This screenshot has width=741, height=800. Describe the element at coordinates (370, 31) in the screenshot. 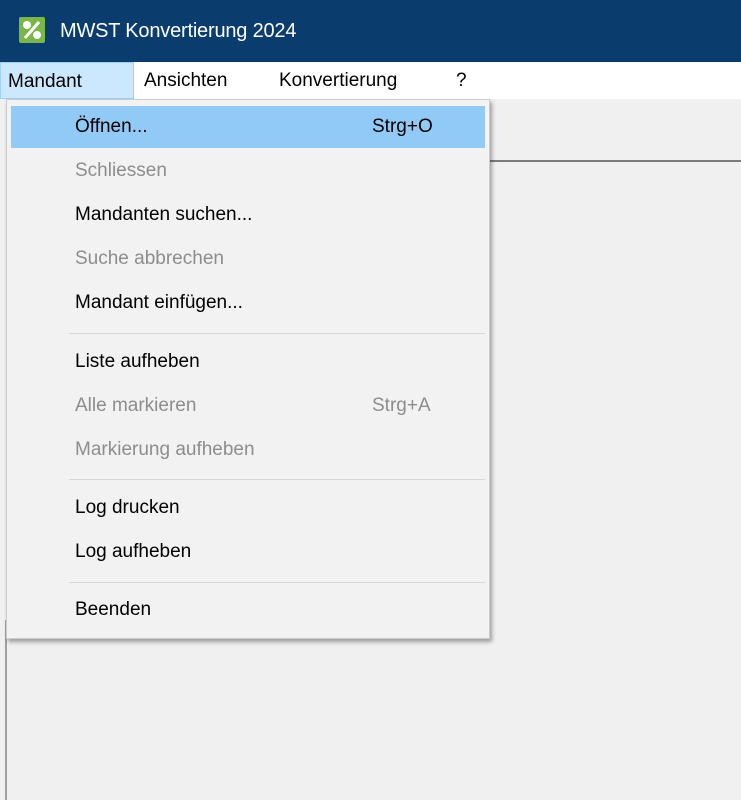

I see `title-bar: MWST Konvertierung 2024` at that location.